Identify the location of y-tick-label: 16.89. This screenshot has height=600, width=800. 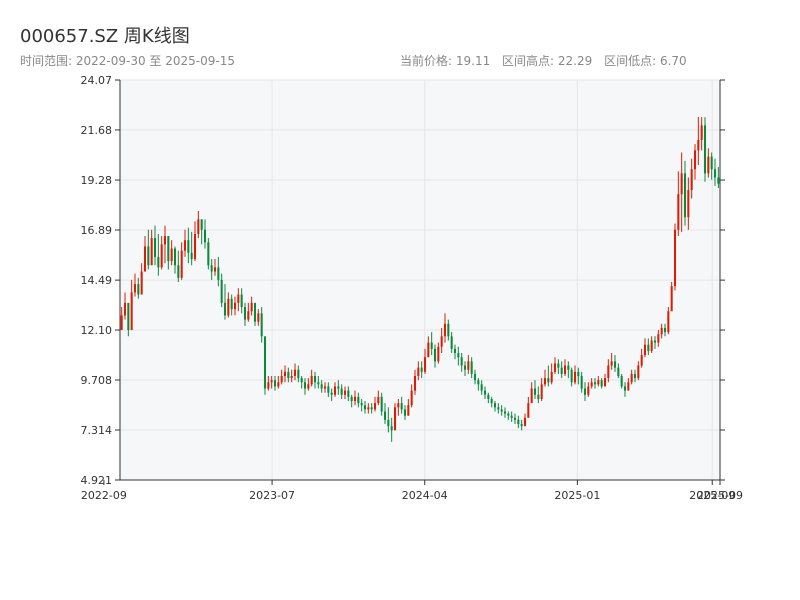
(97, 230).